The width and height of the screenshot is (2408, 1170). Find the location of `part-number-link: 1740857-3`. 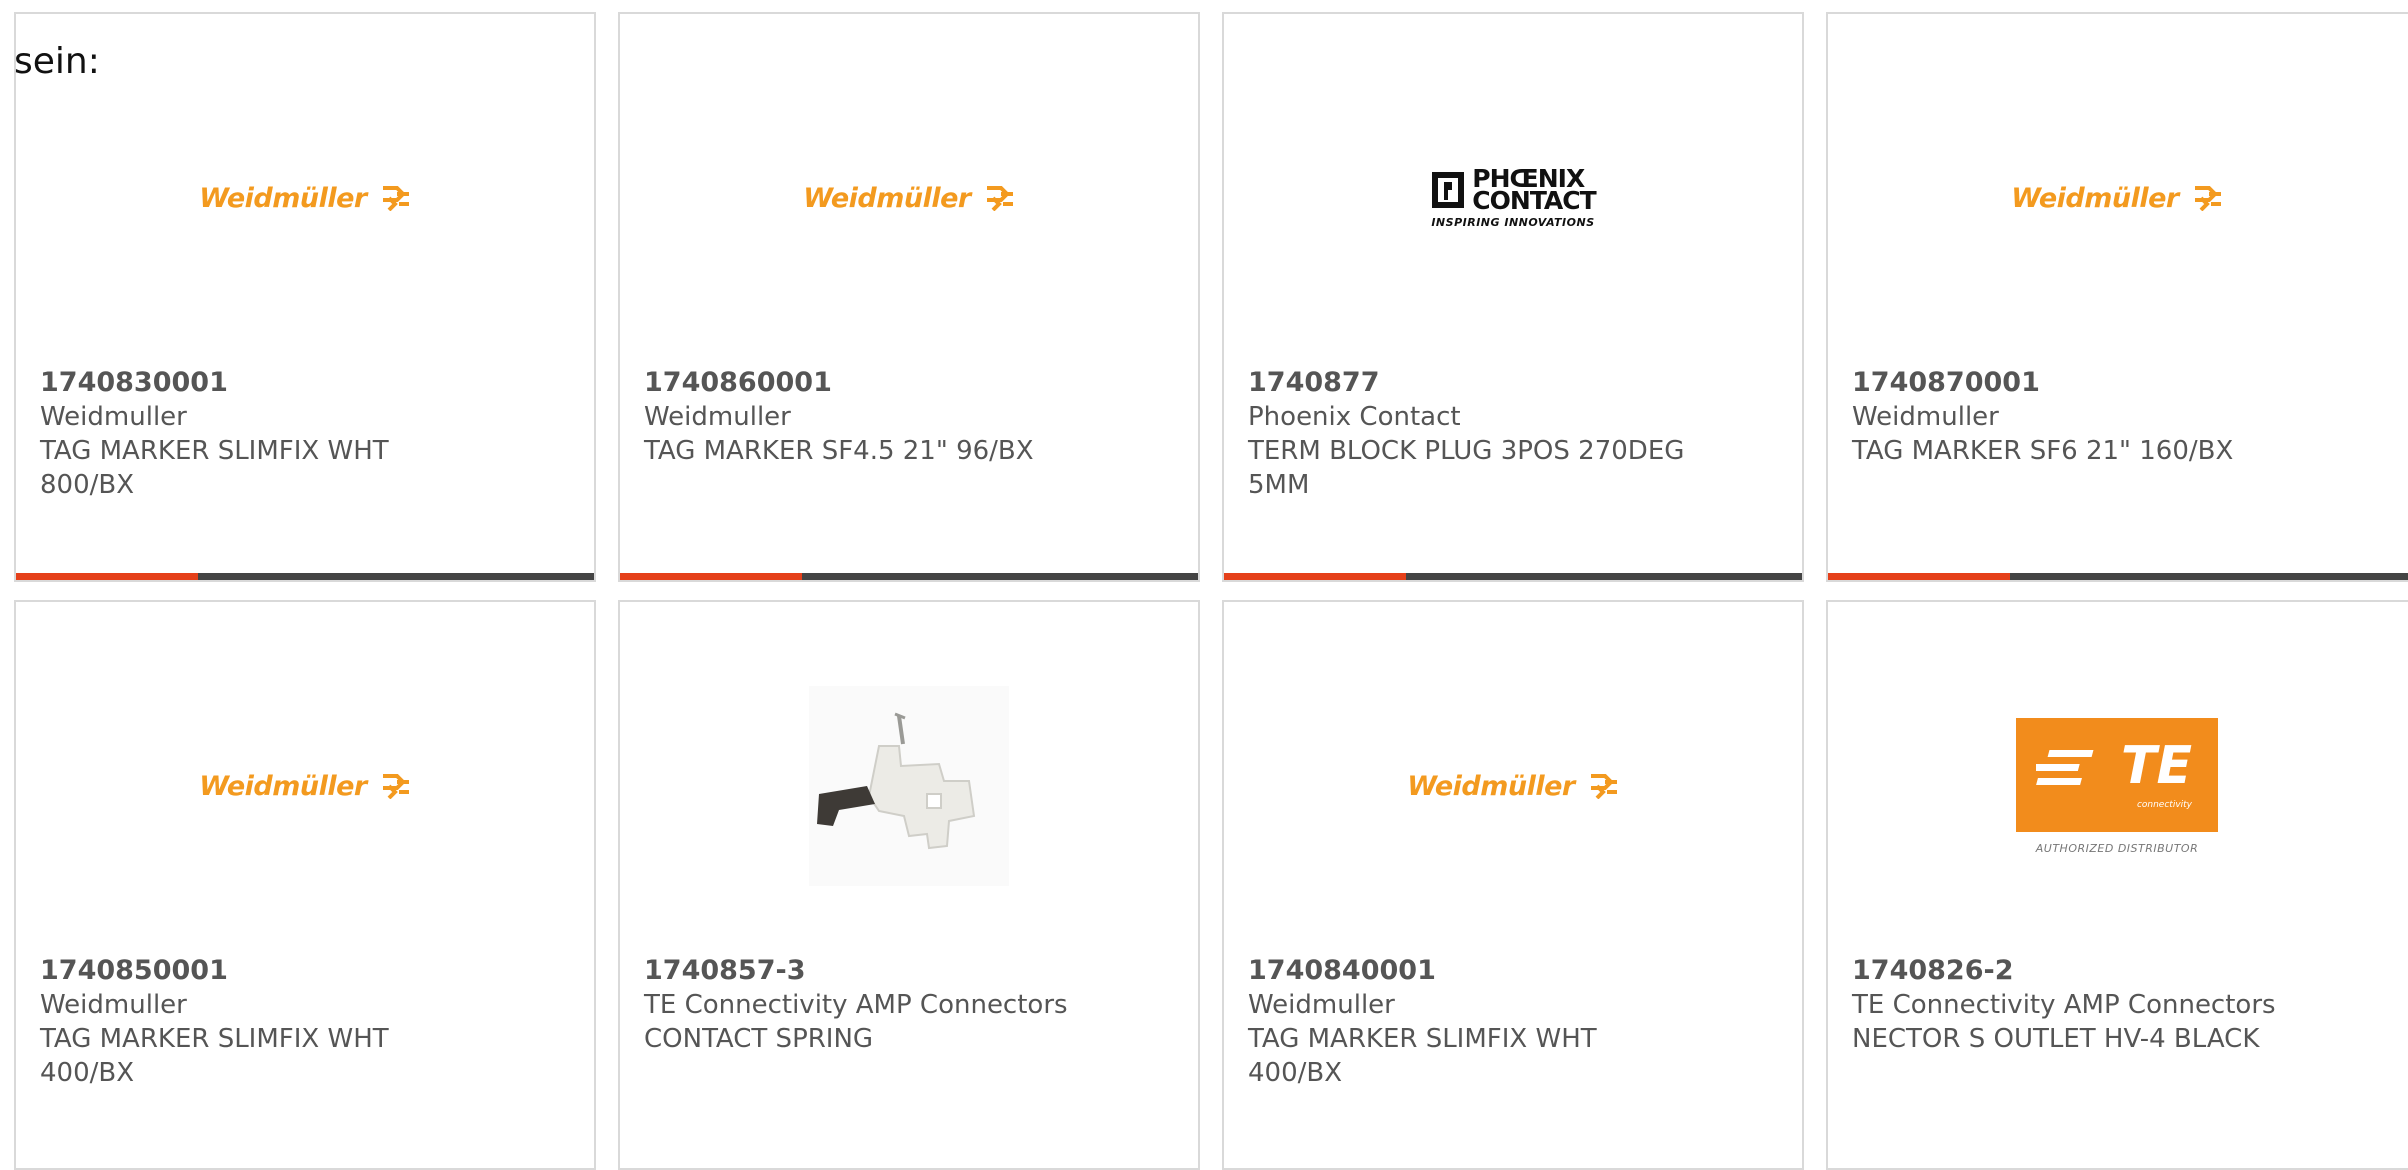

part-number-link: 1740857-3 is located at coordinates (909, 971).